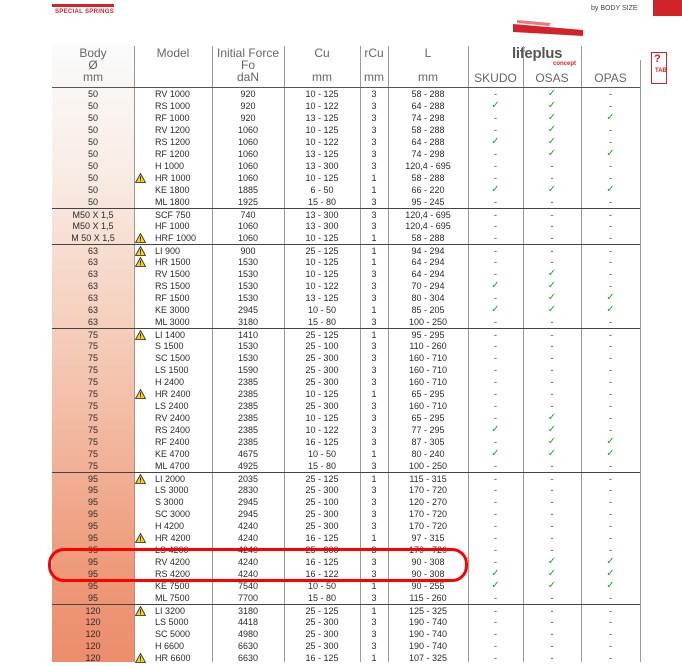 The width and height of the screenshot is (682, 666). What do you see at coordinates (346, 262) in the screenshot?
I see `table-row: 63 HR 1500 1530 10 - 125 1 64 - 294 - - -` at bounding box center [346, 262].